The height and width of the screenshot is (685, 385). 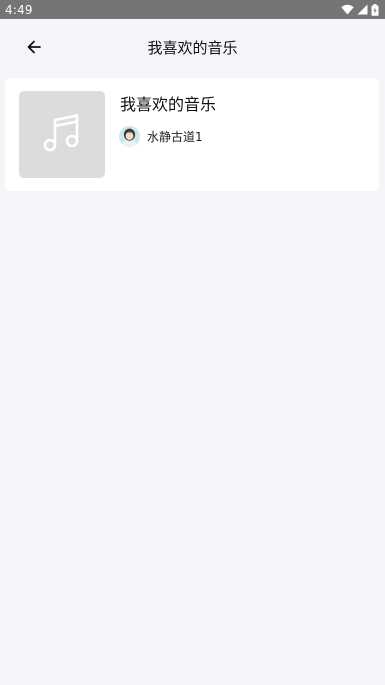 I want to click on app-bar: 我喜欢的音乐, so click(x=192, y=47).